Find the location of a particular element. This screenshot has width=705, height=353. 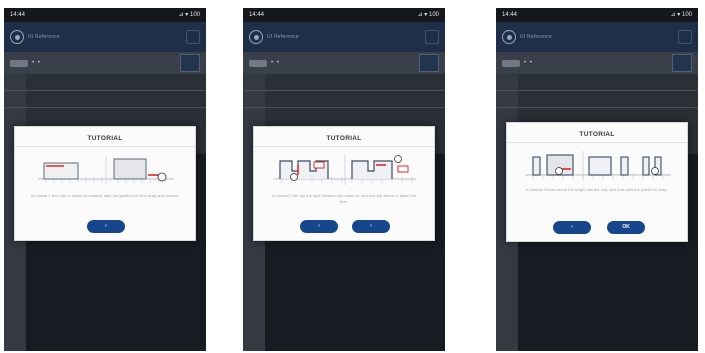

ok-button: OK is located at coordinates (626, 227).